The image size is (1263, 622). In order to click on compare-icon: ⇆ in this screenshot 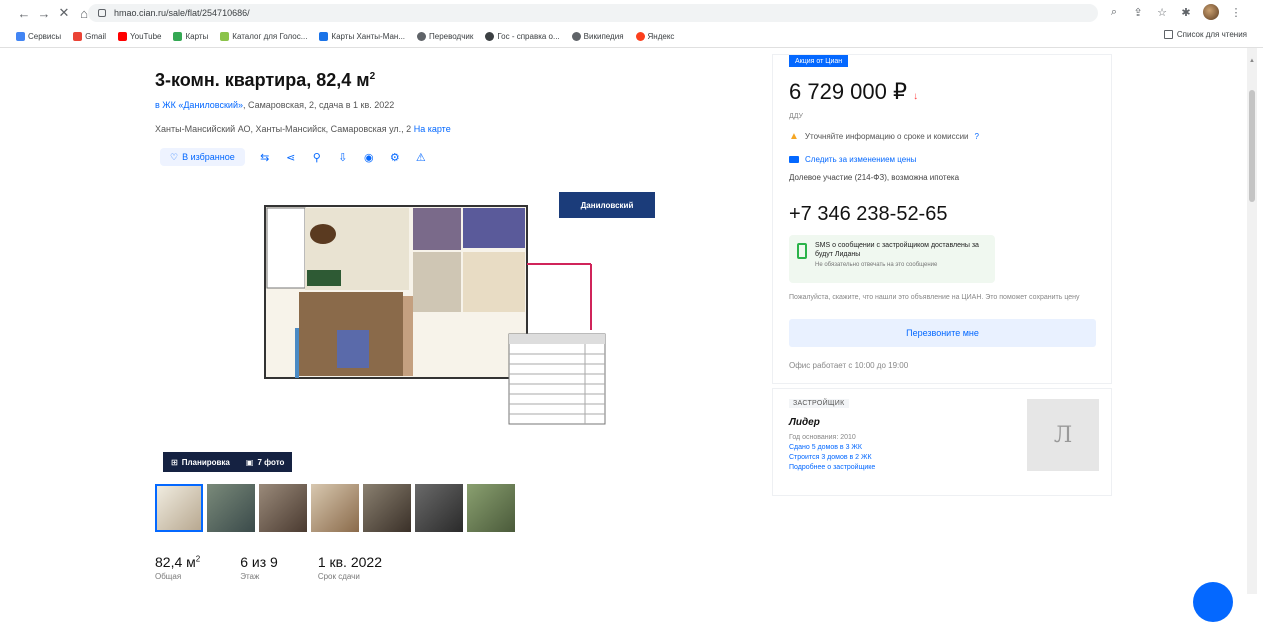, I will do `click(265, 157)`.